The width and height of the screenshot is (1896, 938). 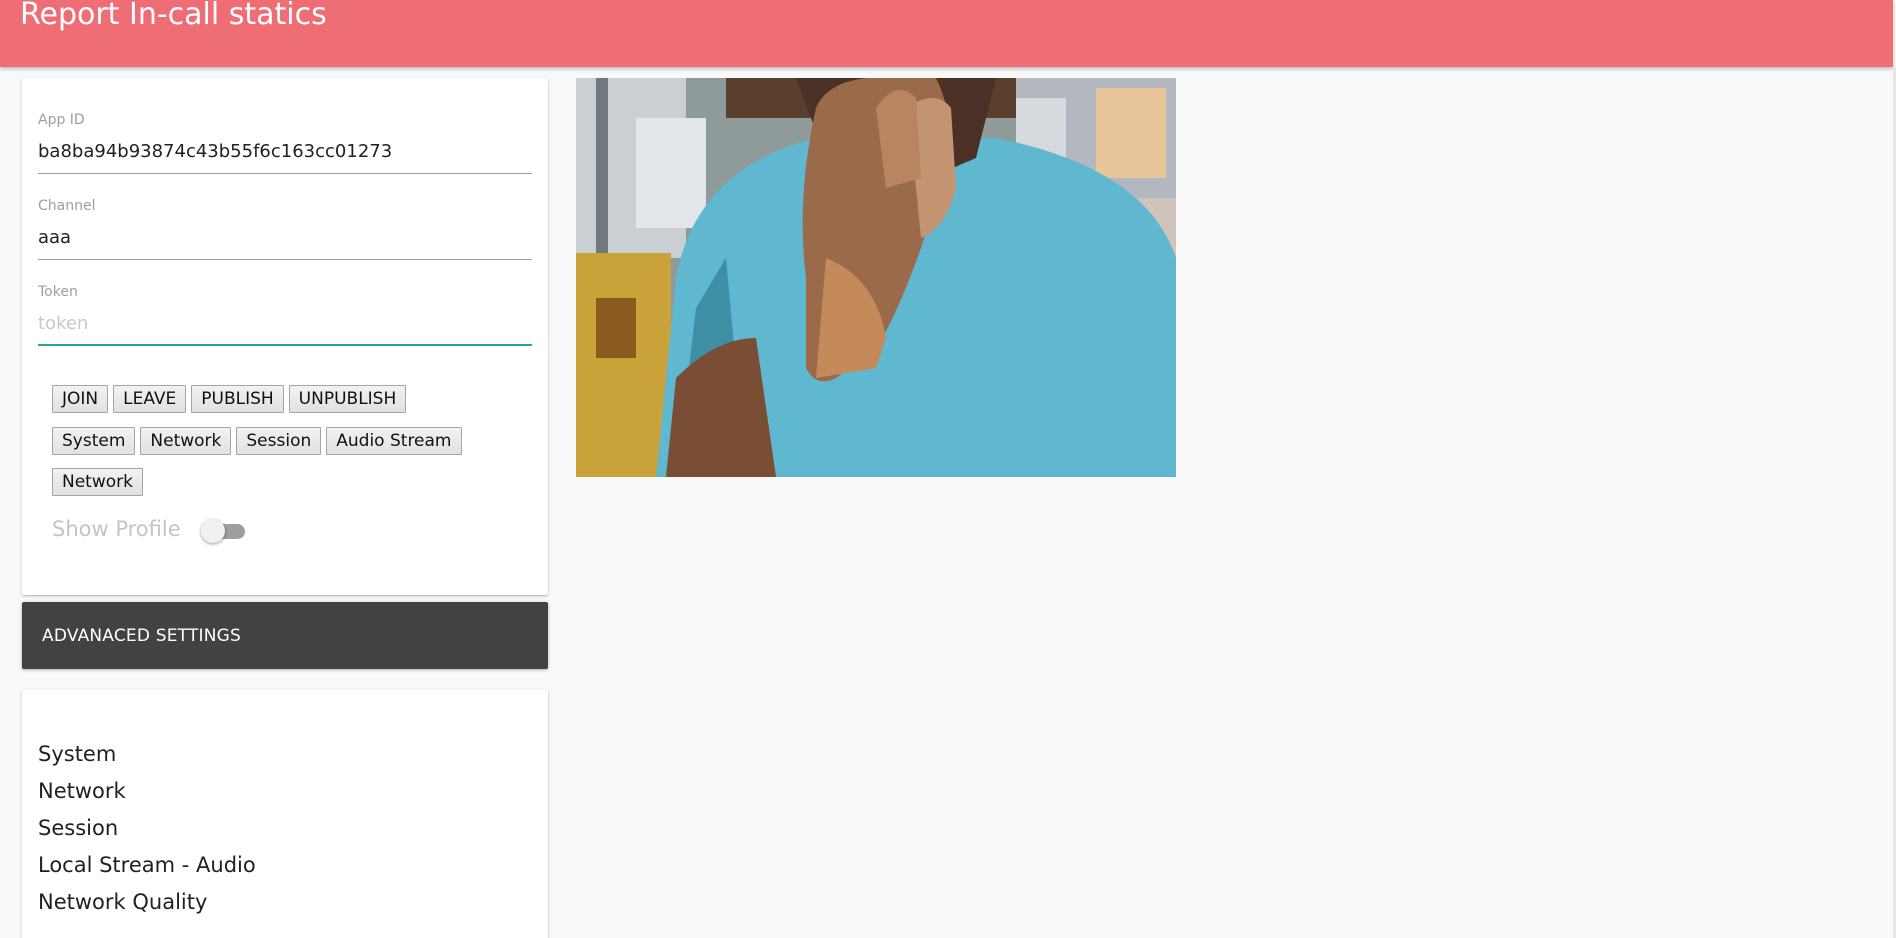 What do you see at coordinates (94, 441) in the screenshot?
I see `system-stats-button: System` at bounding box center [94, 441].